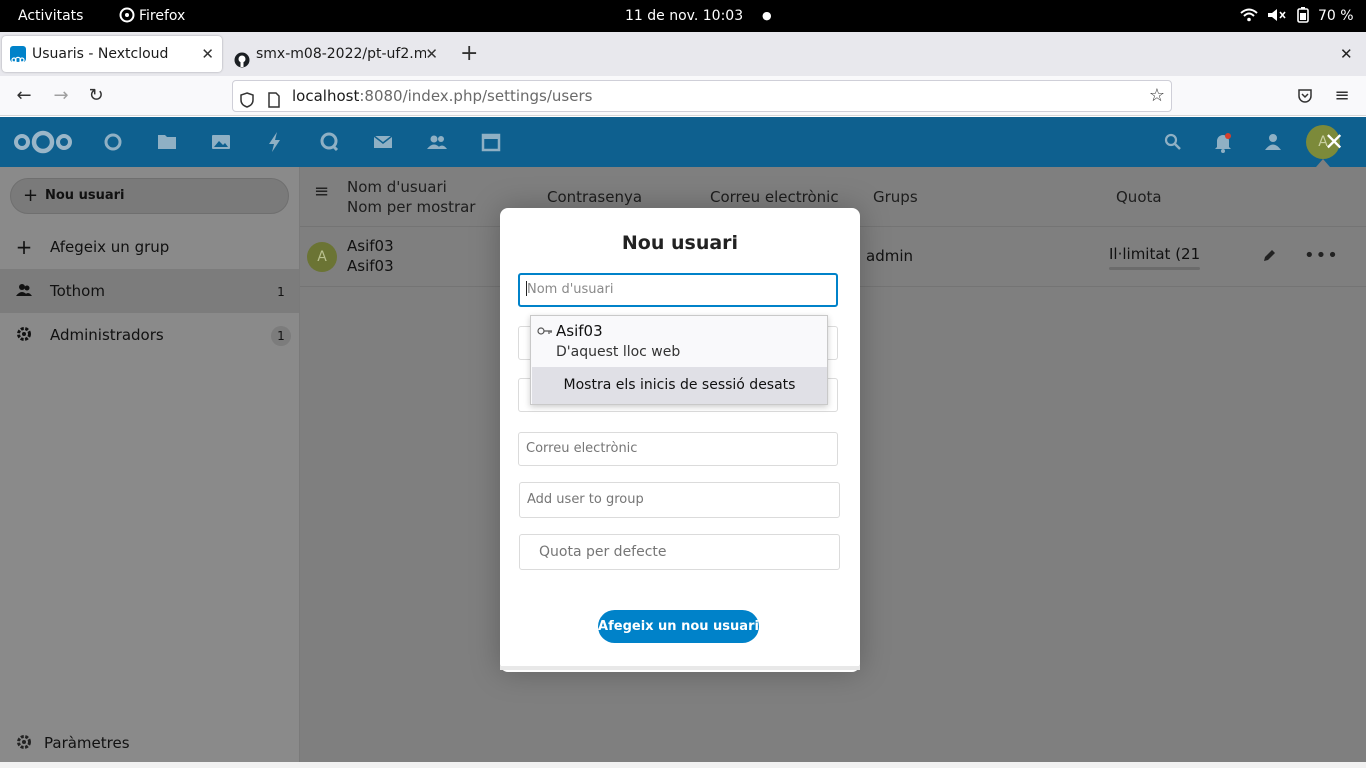 Image resolution: width=1366 pixels, height=768 pixels. Describe the element at coordinates (1346, 54) in the screenshot. I see `close-window-icon: ✕` at that location.